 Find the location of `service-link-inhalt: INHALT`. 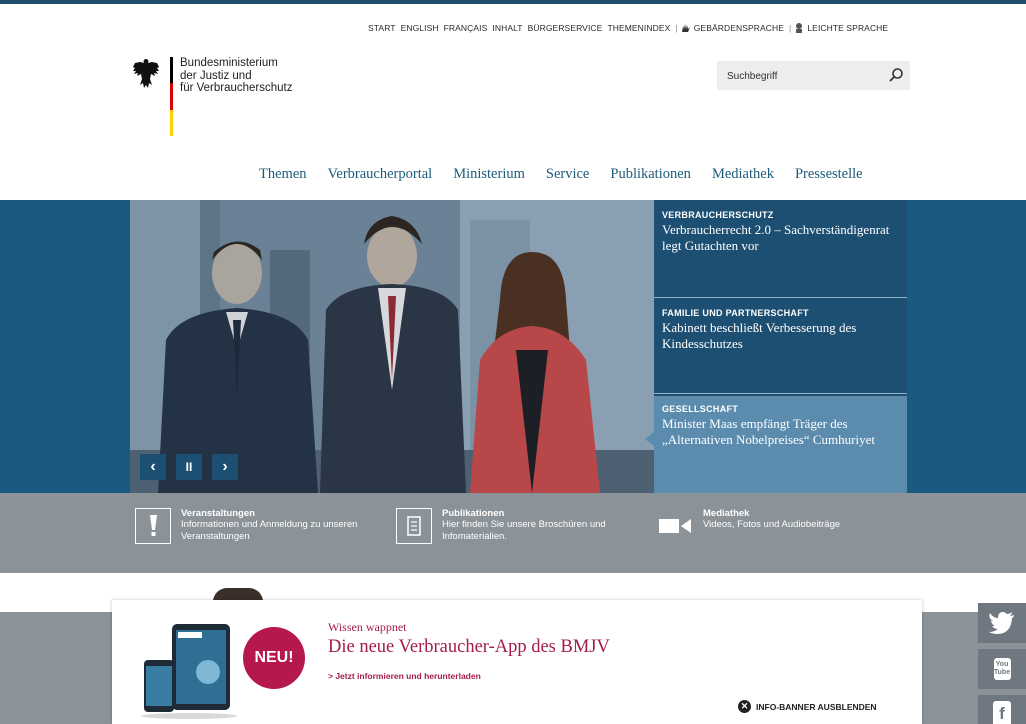

service-link-inhalt: INHALT is located at coordinates (507, 28).